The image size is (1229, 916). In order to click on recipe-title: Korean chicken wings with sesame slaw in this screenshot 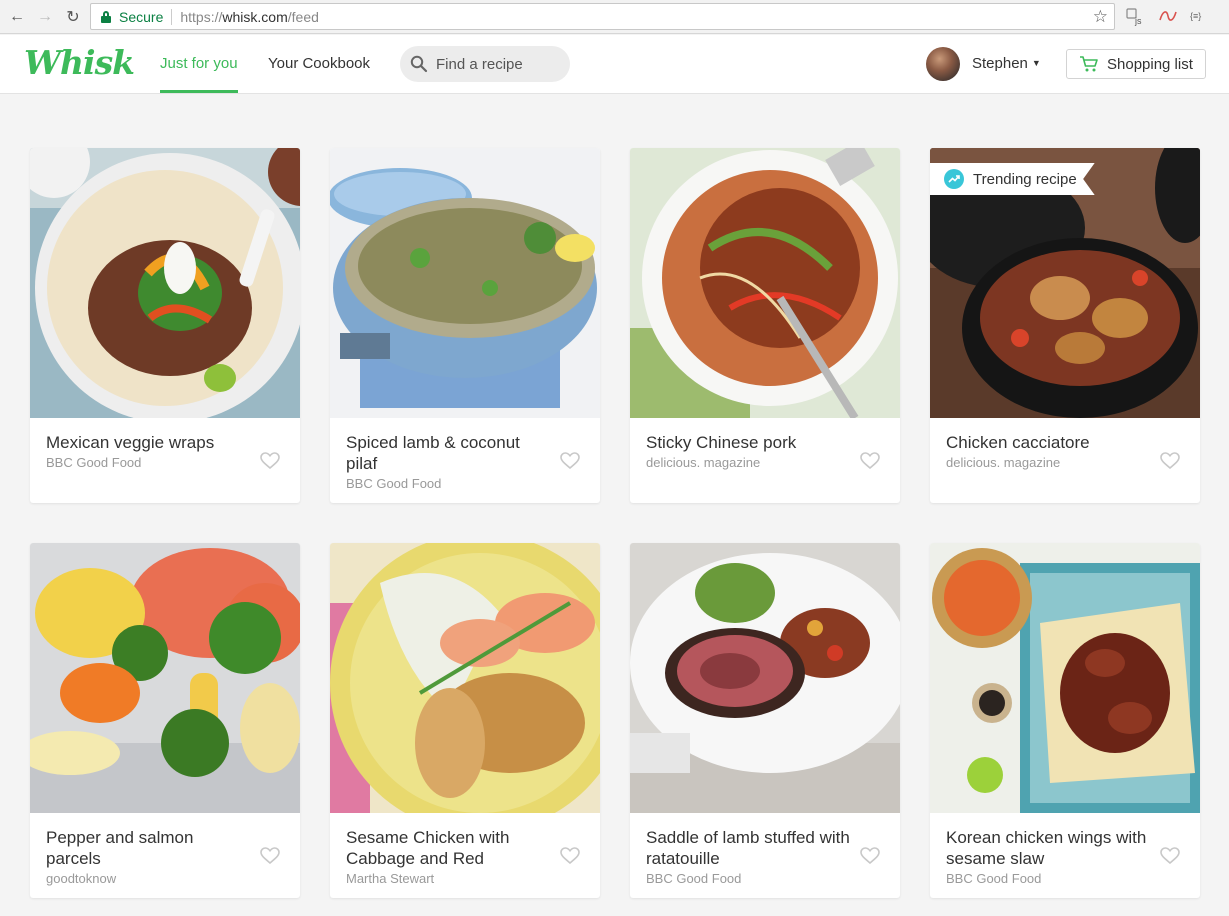, I will do `click(1048, 848)`.